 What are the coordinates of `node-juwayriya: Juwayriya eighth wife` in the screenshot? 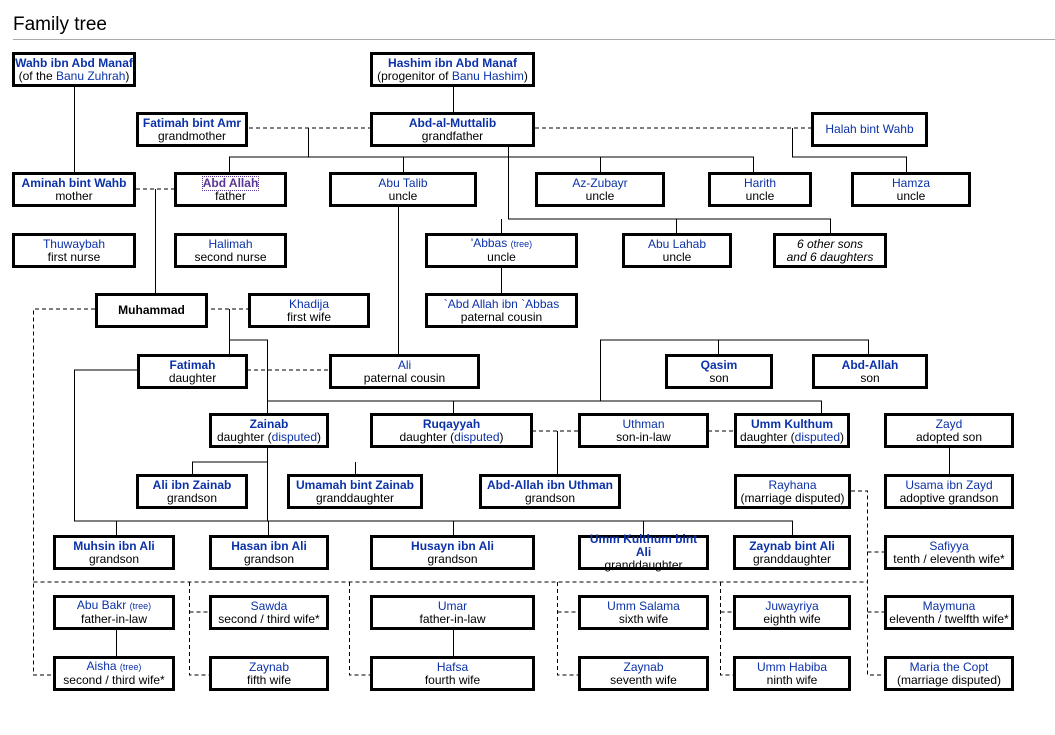 It's located at (792, 612).